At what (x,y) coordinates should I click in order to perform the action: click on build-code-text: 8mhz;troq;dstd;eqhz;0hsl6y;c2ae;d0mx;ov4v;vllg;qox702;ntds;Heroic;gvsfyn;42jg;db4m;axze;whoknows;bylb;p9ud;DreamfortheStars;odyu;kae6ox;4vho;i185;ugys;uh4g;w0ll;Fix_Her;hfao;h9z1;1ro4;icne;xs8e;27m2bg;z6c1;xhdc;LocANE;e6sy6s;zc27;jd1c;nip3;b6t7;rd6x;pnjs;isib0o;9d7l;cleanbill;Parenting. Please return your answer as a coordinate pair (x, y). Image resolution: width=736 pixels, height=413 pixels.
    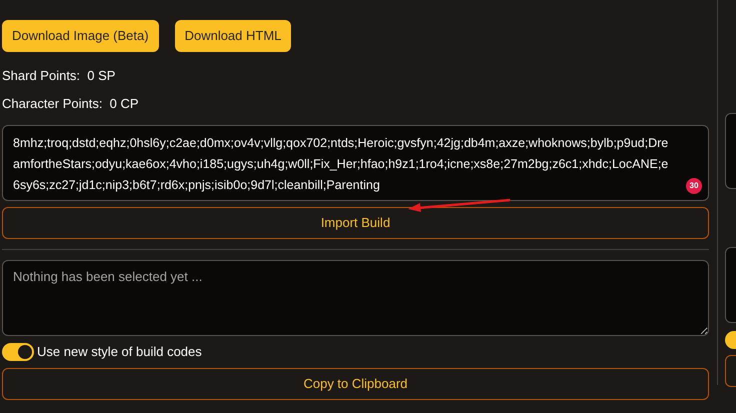
    Looking at the image, I should click on (341, 164).